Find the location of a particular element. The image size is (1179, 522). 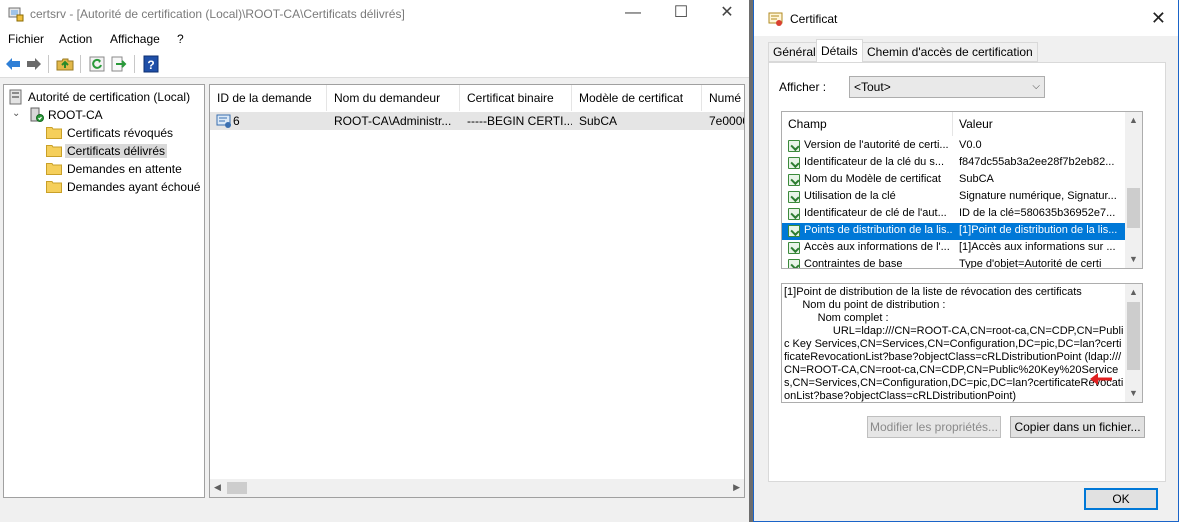

value-vertical-scrollbar: ▲ ▼ is located at coordinates (1133, 343).